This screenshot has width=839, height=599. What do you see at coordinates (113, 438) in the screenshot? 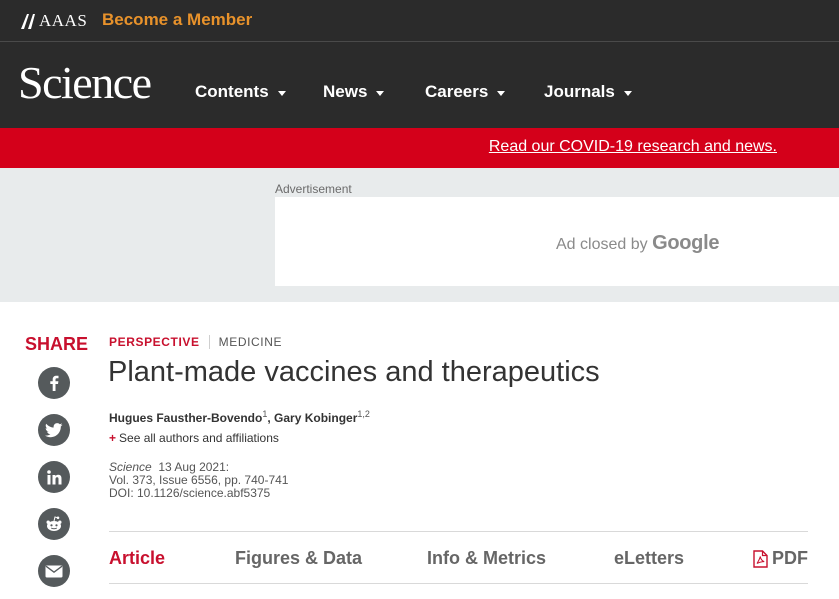
I see `plus-icon: +` at bounding box center [113, 438].